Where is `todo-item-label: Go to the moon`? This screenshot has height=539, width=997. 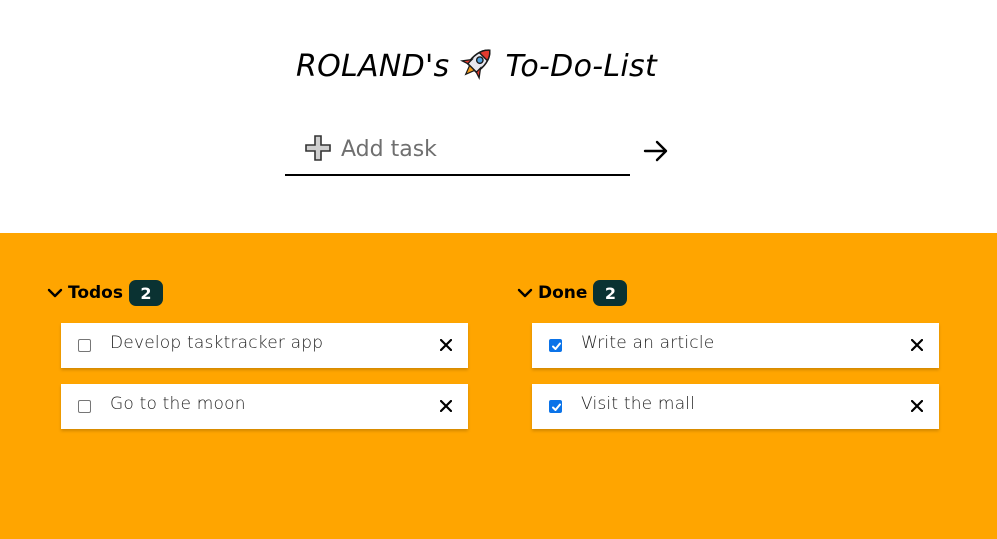 todo-item-label: Go to the moon is located at coordinates (178, 404).